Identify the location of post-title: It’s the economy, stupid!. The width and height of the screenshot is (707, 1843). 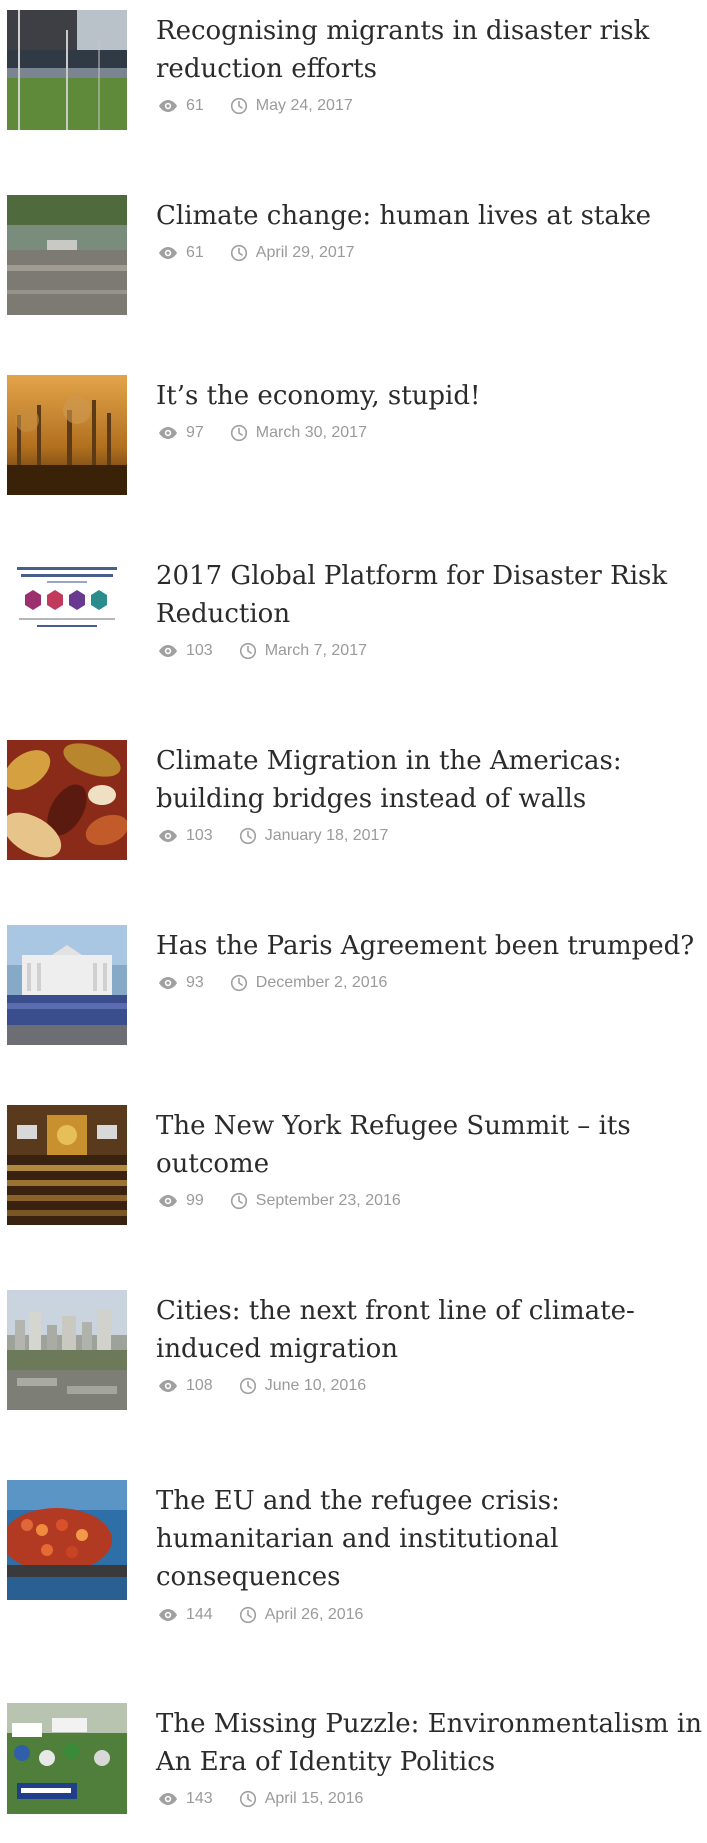
(431, 396).